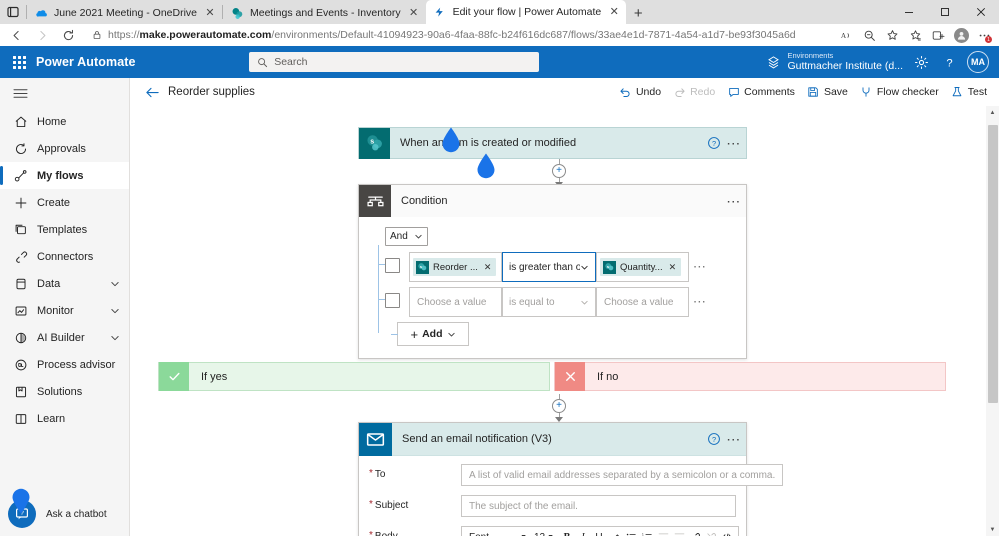 Image resolution: width=999 pixels, height=536 pixels. I want to click on new-tab-button: +, so click(638, 13).